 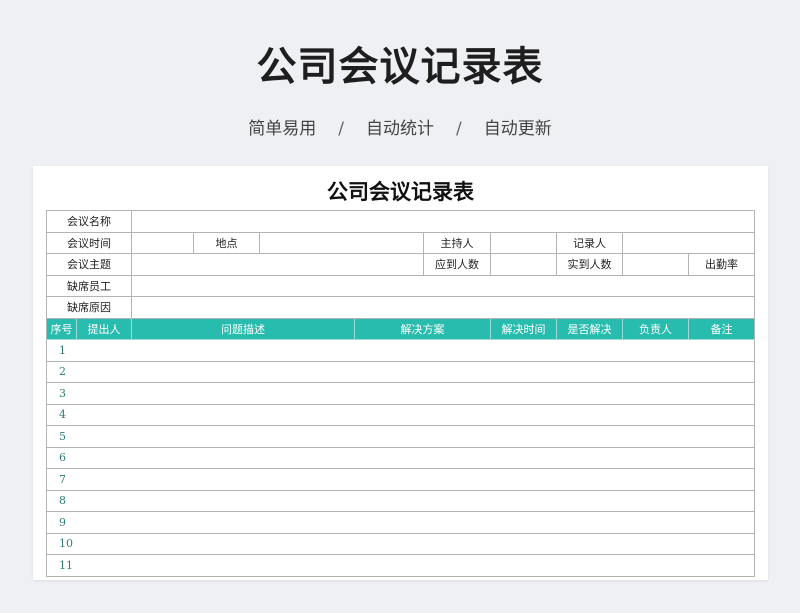 I want to click on table-row: 6, so click(x=401, y=457).